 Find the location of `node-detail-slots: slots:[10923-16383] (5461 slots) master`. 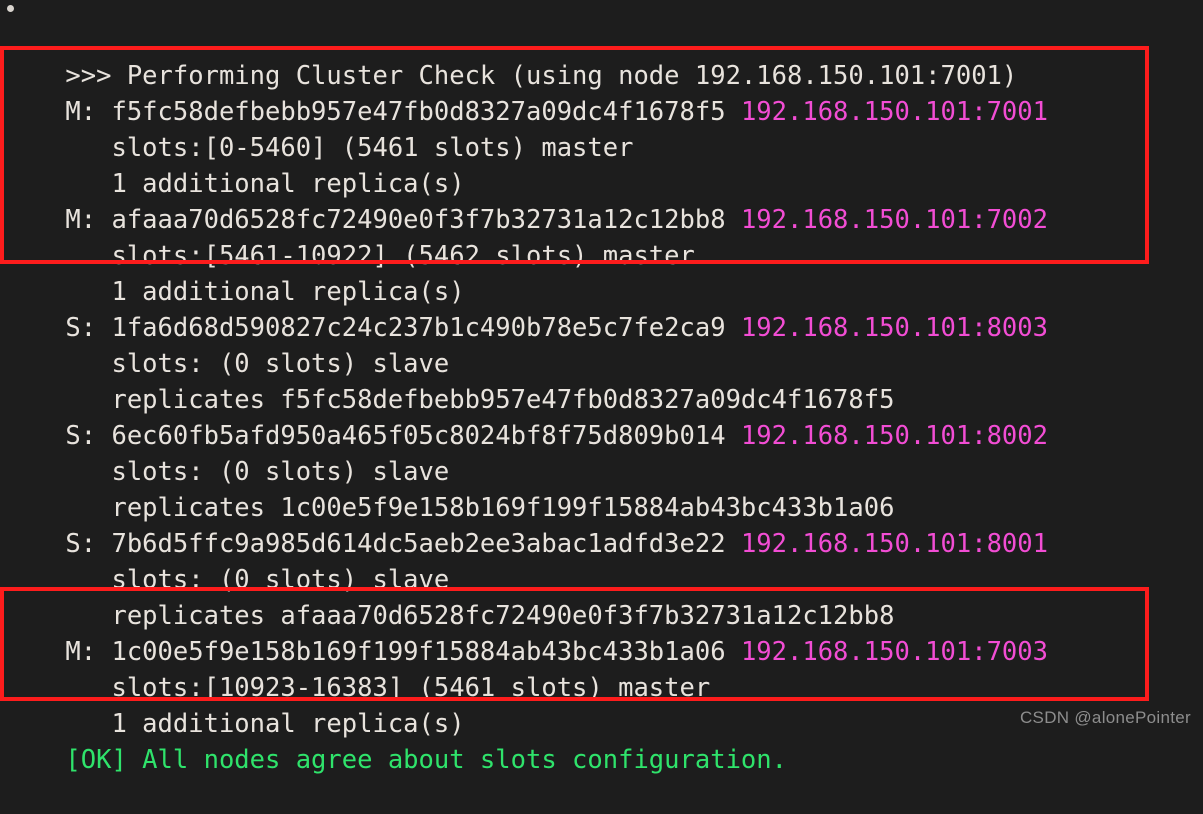

node-detail-slots: slots:[10923-16383] (5461 slots) master is located at coordinates (601, 668).